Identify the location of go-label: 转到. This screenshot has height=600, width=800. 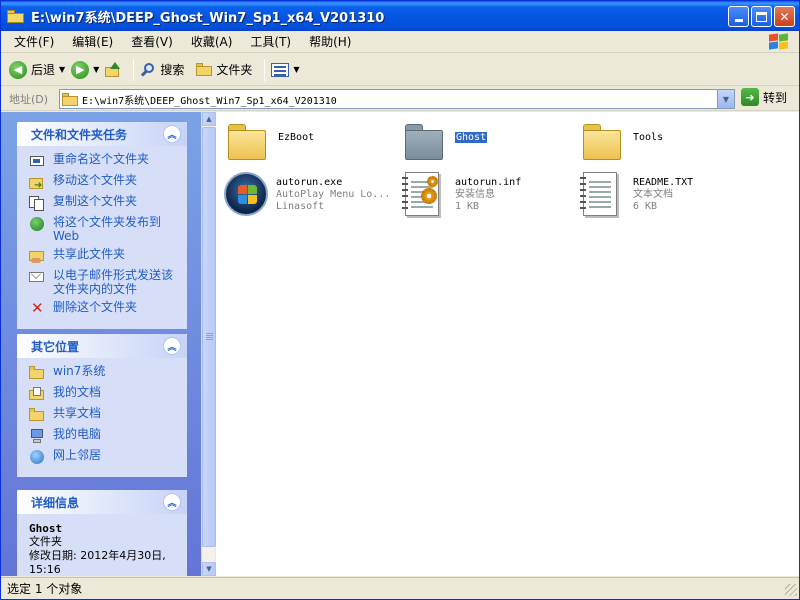
(775, 97).